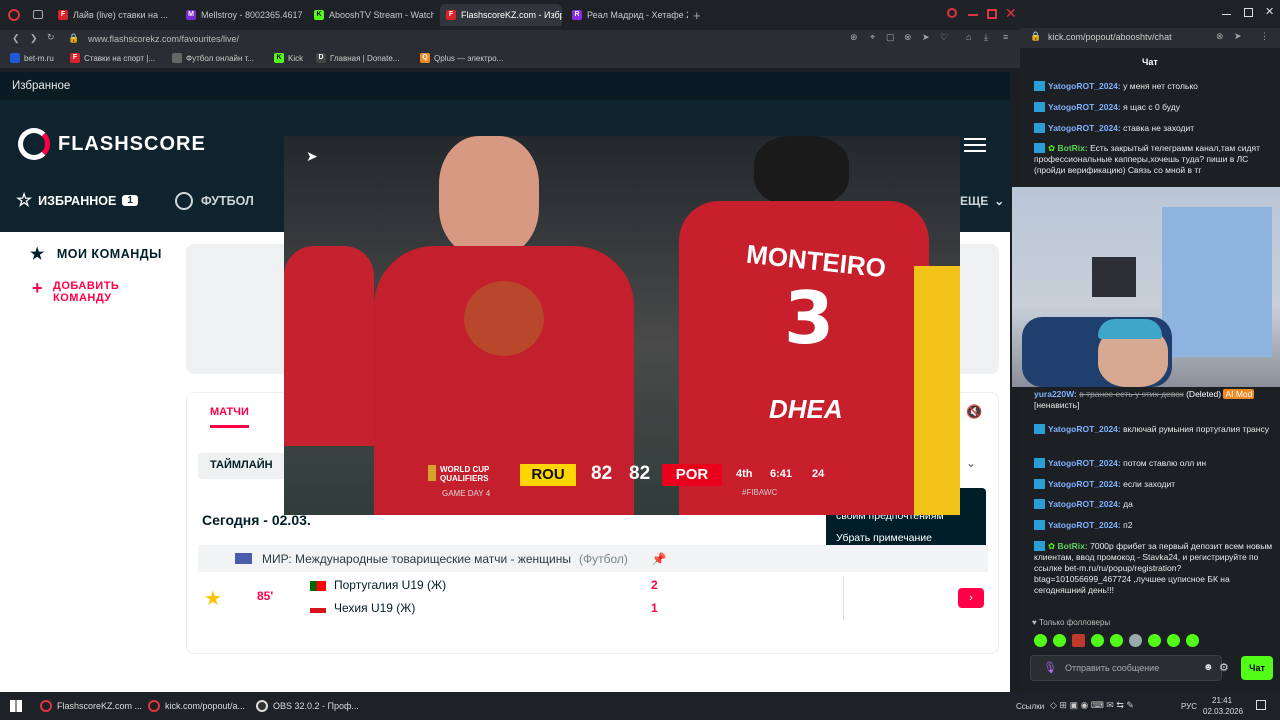  Describe the element at coordinates (1092, 705) in the screenshot. I see `tray-icons: ◇ ⊞ ▣ ◉ ⌨ ✉ ⇆ ✎` at that location.